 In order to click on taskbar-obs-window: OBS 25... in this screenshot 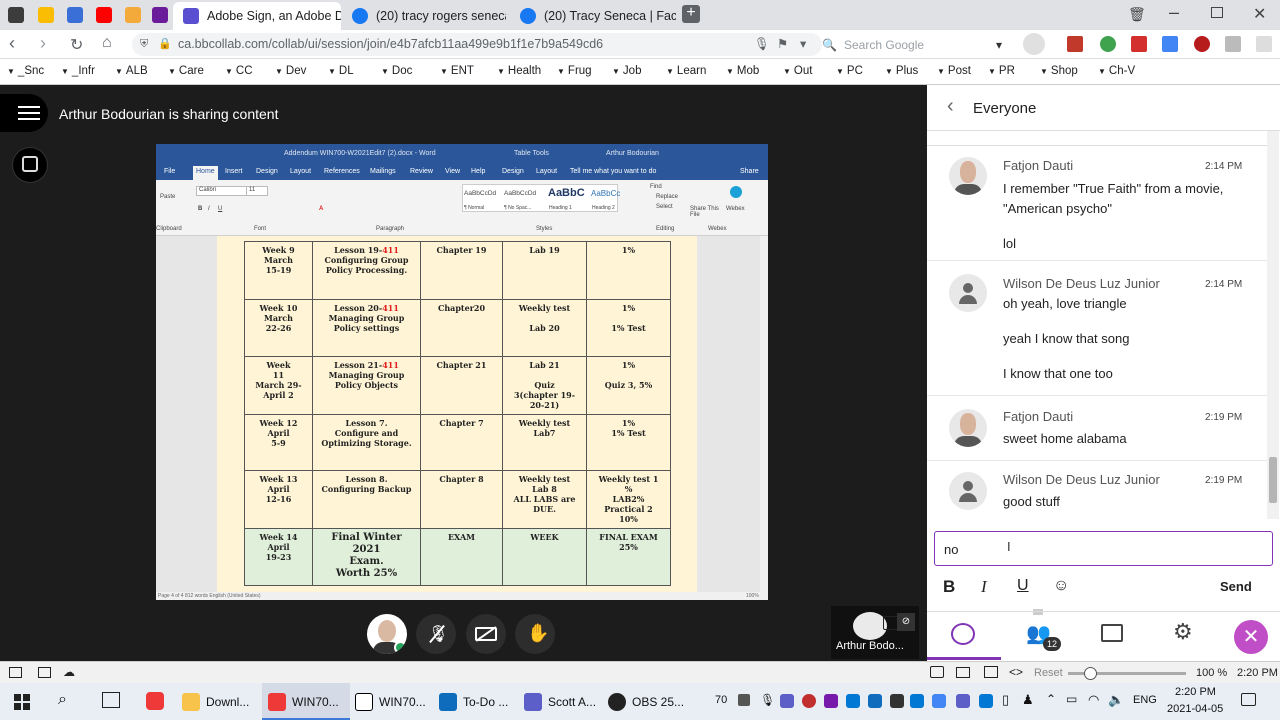, I will do `click(646, 702)`.